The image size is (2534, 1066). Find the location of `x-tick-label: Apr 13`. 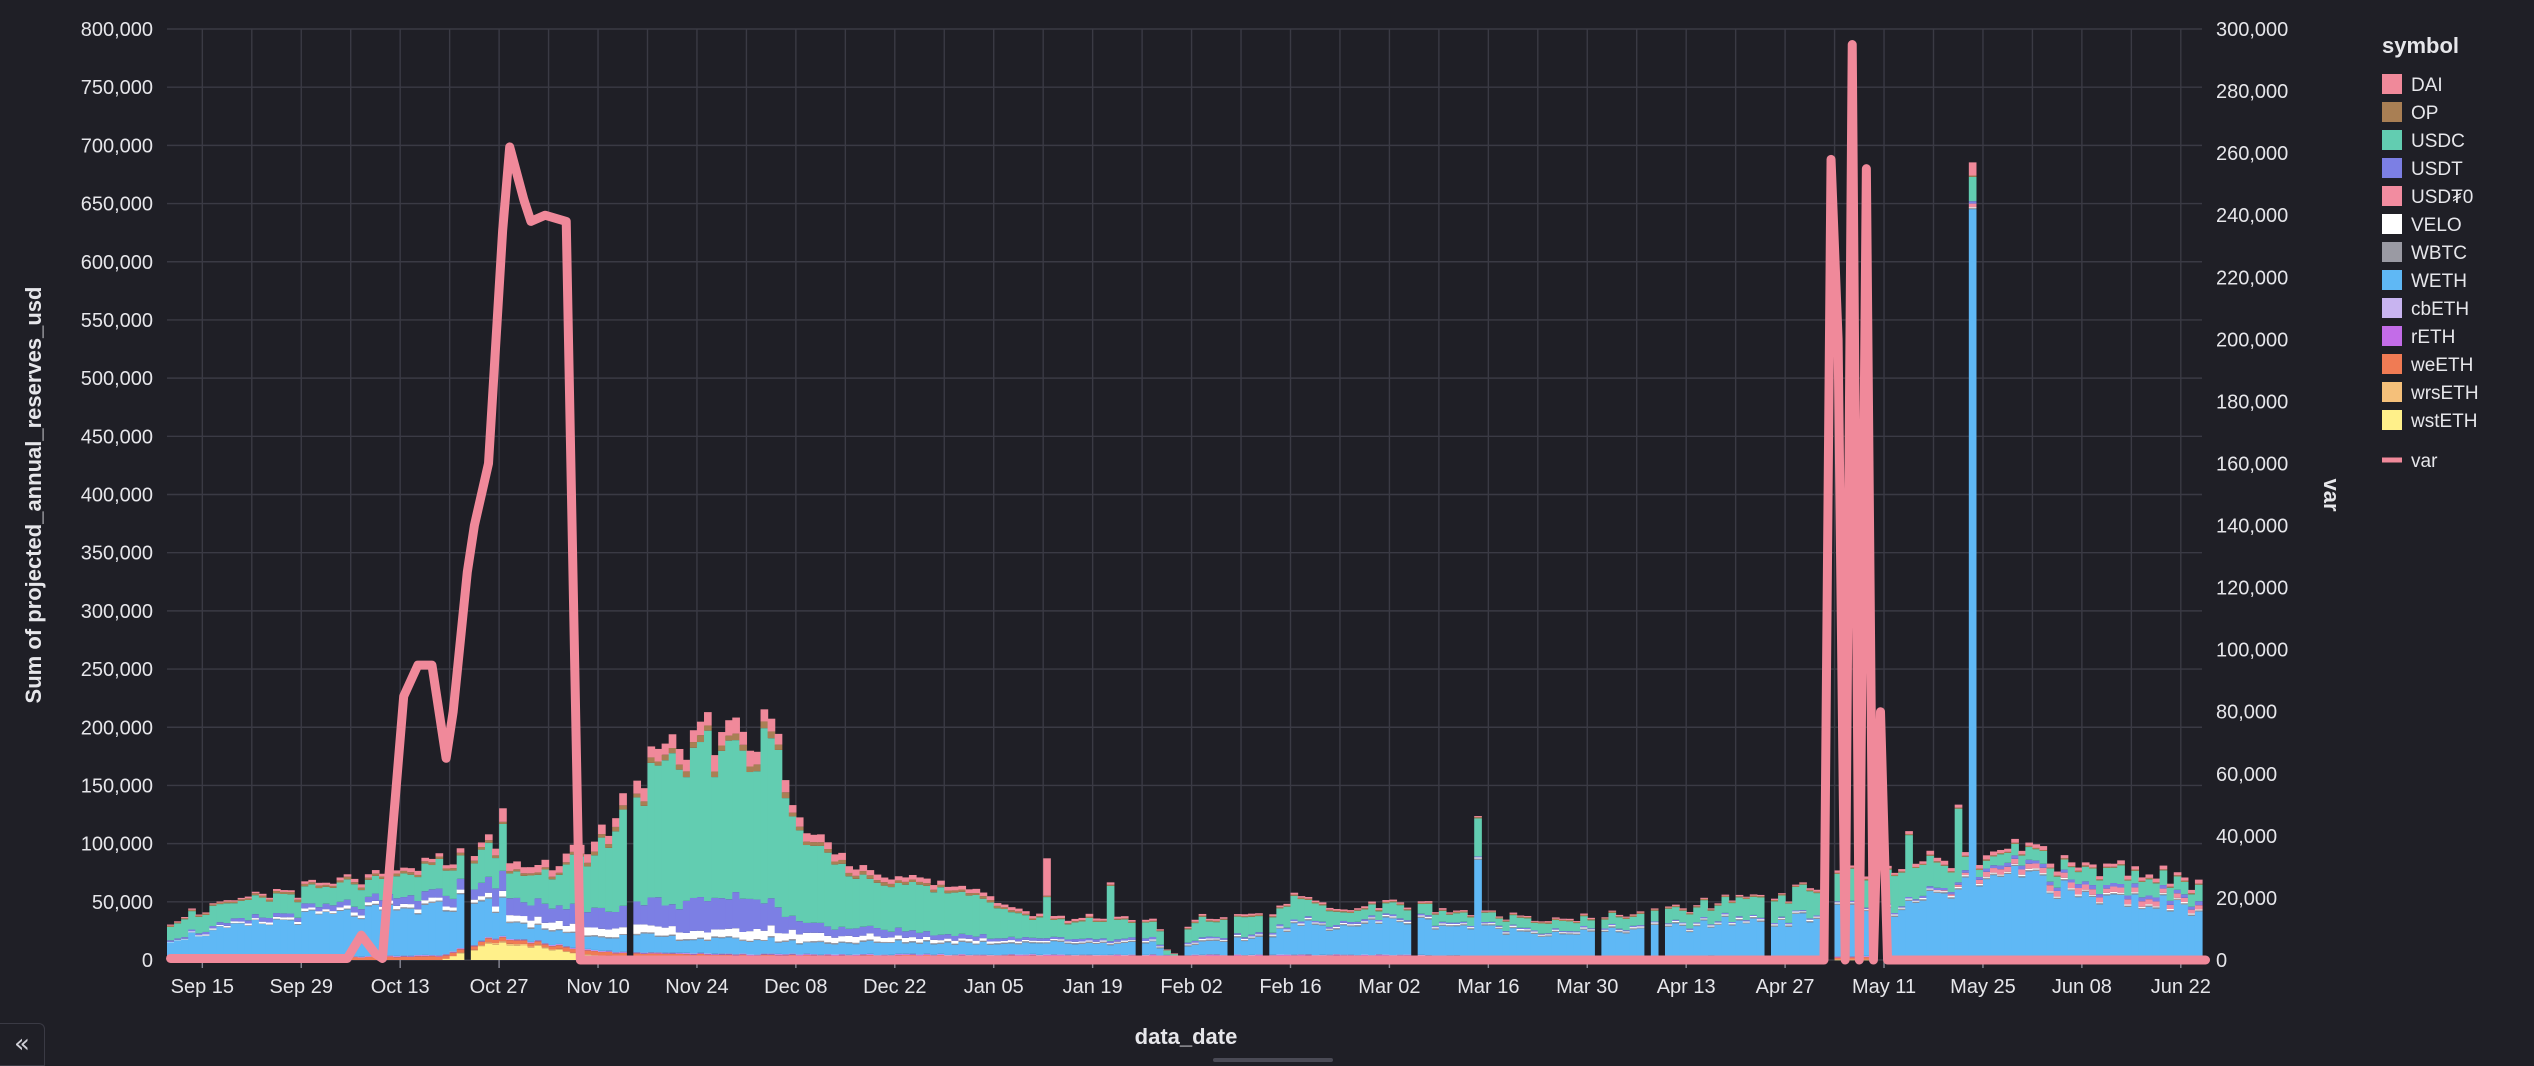

x-tick-label: Apr 13 is located at coordinates (1686, 987).